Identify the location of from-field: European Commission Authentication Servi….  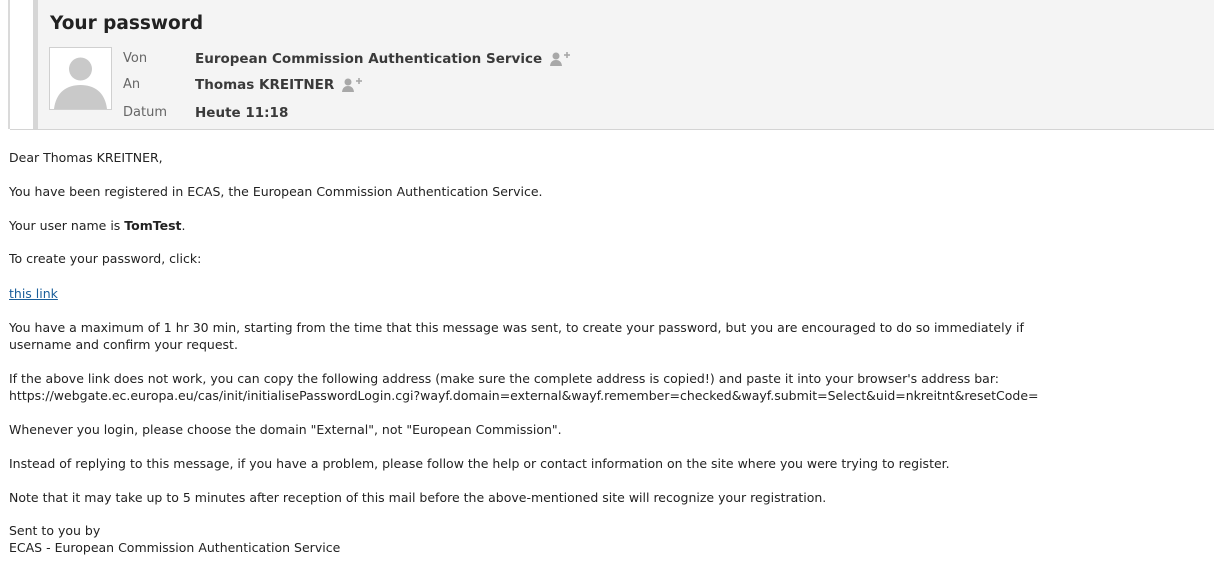
(383, 59).